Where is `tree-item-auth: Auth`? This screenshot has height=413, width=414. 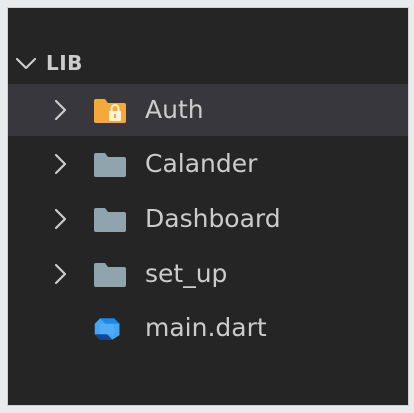 tree-item-auth: Auth is located at coordinates (208, 110).